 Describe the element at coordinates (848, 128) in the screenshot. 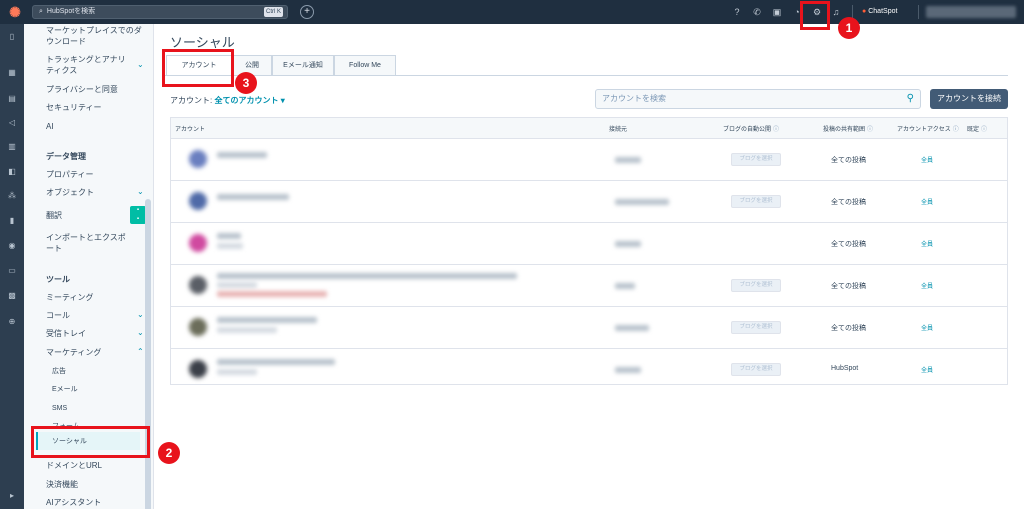

I see `column-header-post-scope: 投稿の共有範囲 ⓘ` at that location.